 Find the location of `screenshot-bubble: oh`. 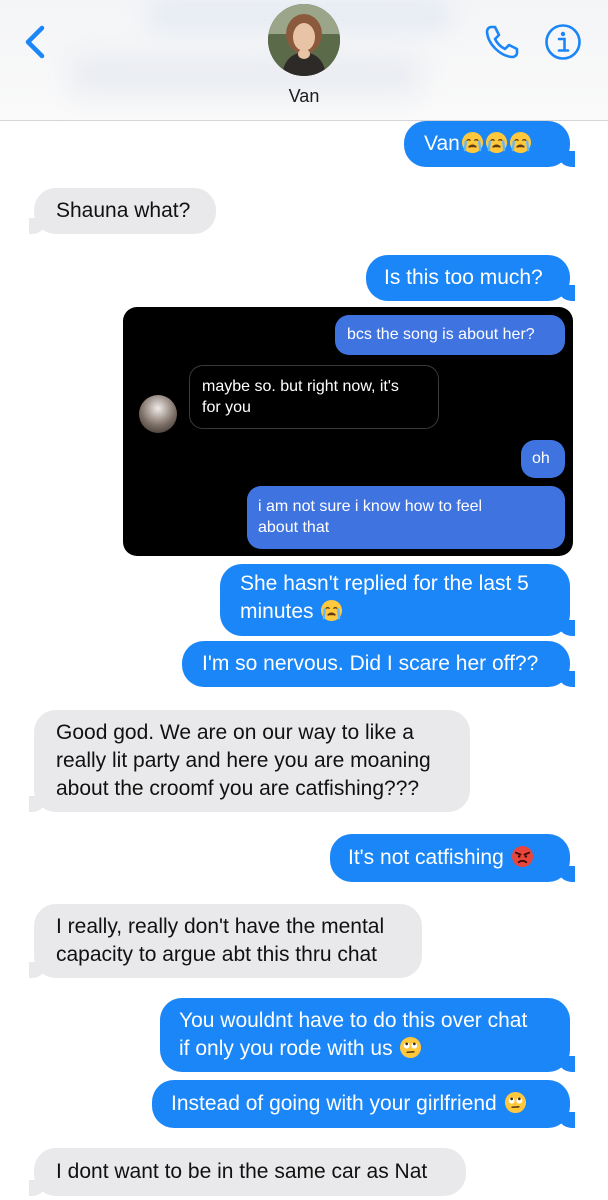

screenshot-bubble: oh is located at coordinates (543, 459).